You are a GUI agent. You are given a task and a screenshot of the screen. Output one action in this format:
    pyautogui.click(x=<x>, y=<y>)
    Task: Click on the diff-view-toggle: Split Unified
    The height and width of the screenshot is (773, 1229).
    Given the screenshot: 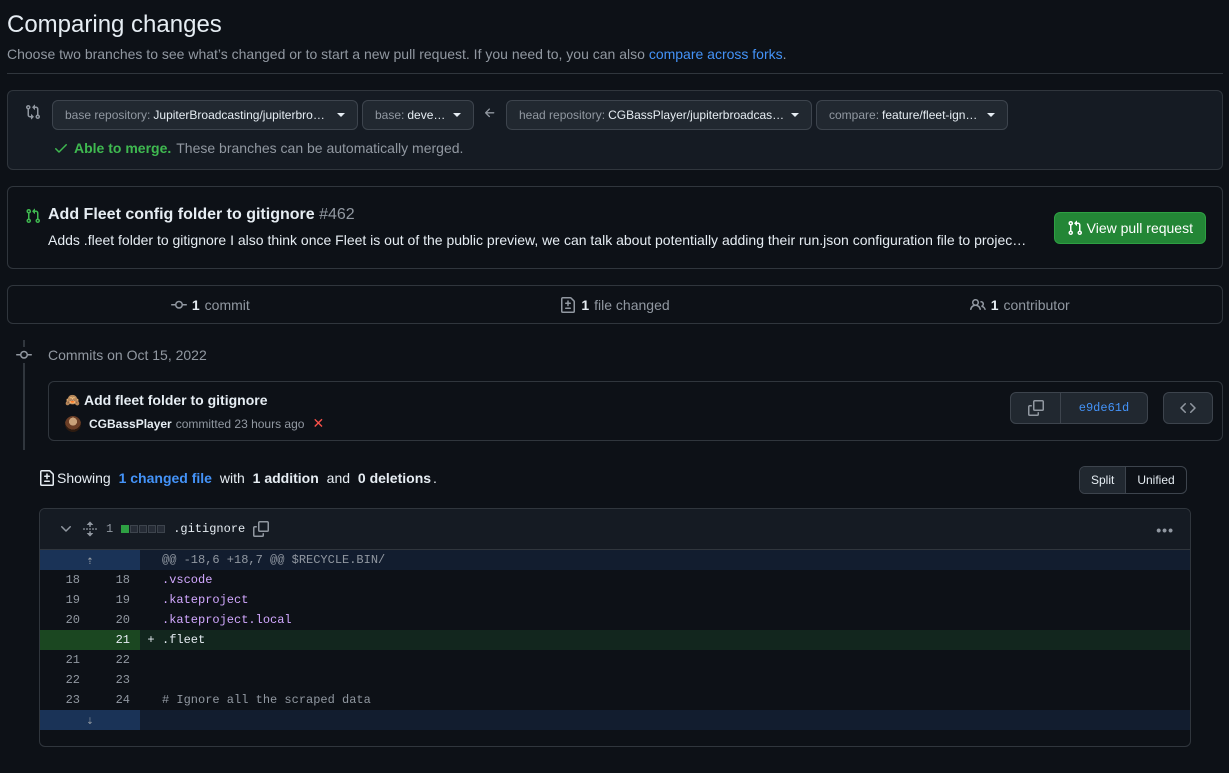 What is the action you would take?
    pyautogui.click(x=1133, y=480)
    